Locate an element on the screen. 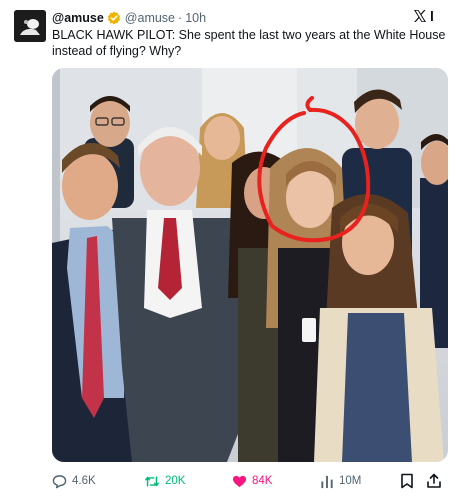 The image size is (462, 500). repost-button: 20K is located at coordinates (164, 481).